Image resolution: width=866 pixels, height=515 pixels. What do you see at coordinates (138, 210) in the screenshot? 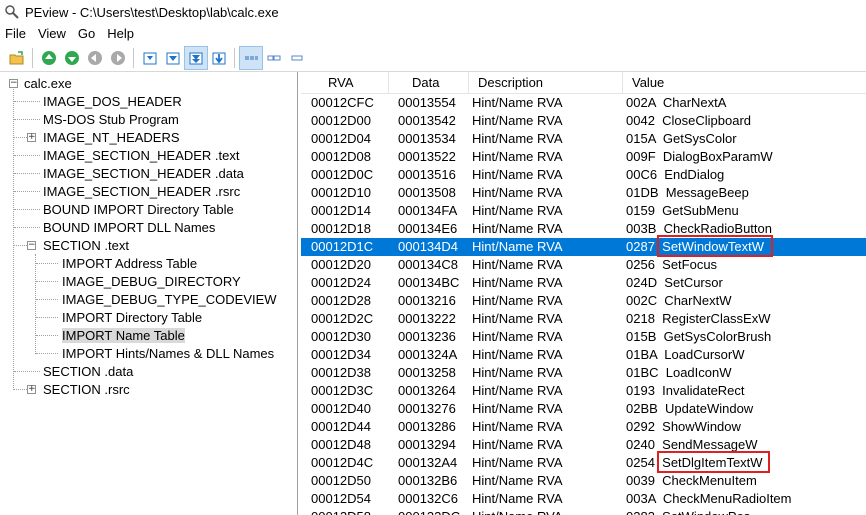
I see `tree-item: BOUND IMPORT Directory Table` at bounding box center [138, 210].